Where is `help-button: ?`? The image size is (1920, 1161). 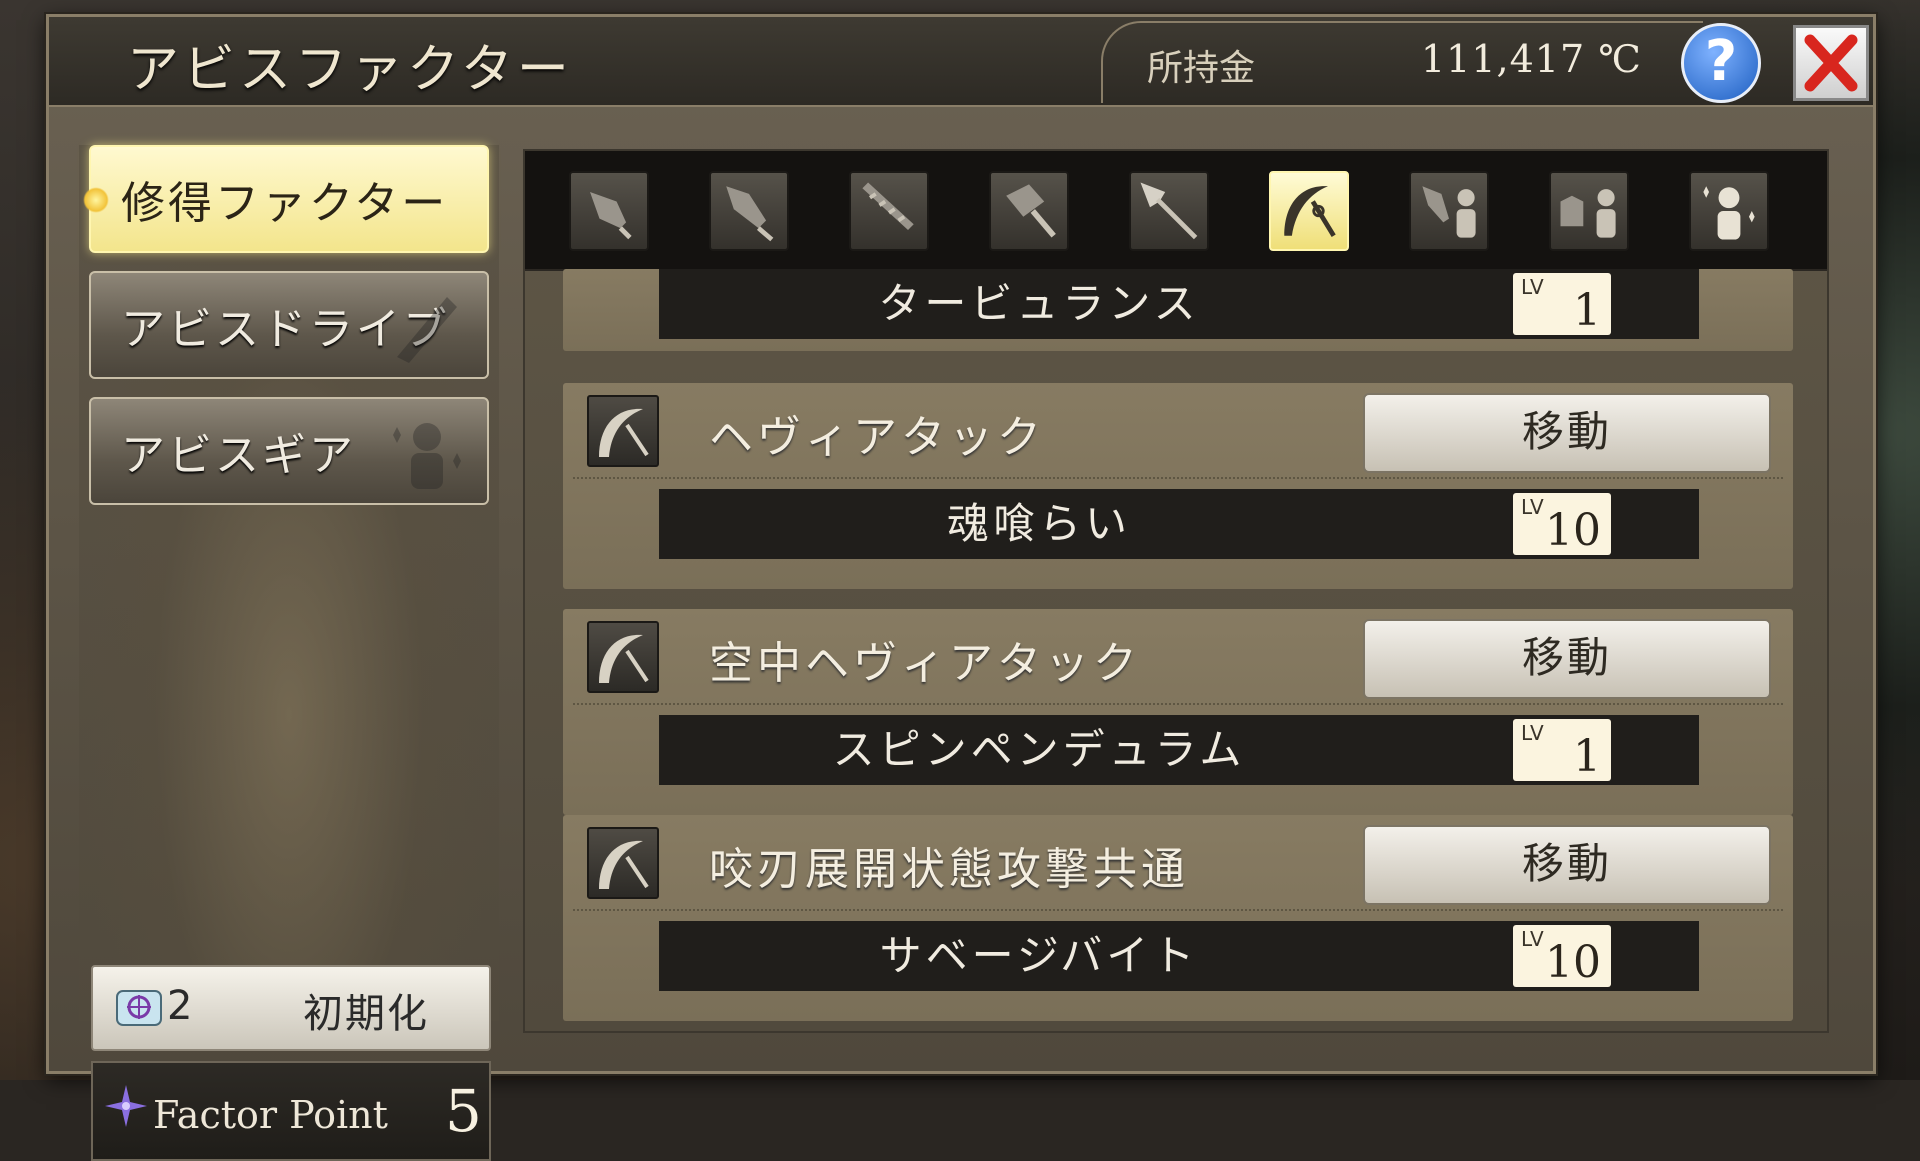 help-button: ? is located at coordinates (1721, 63).